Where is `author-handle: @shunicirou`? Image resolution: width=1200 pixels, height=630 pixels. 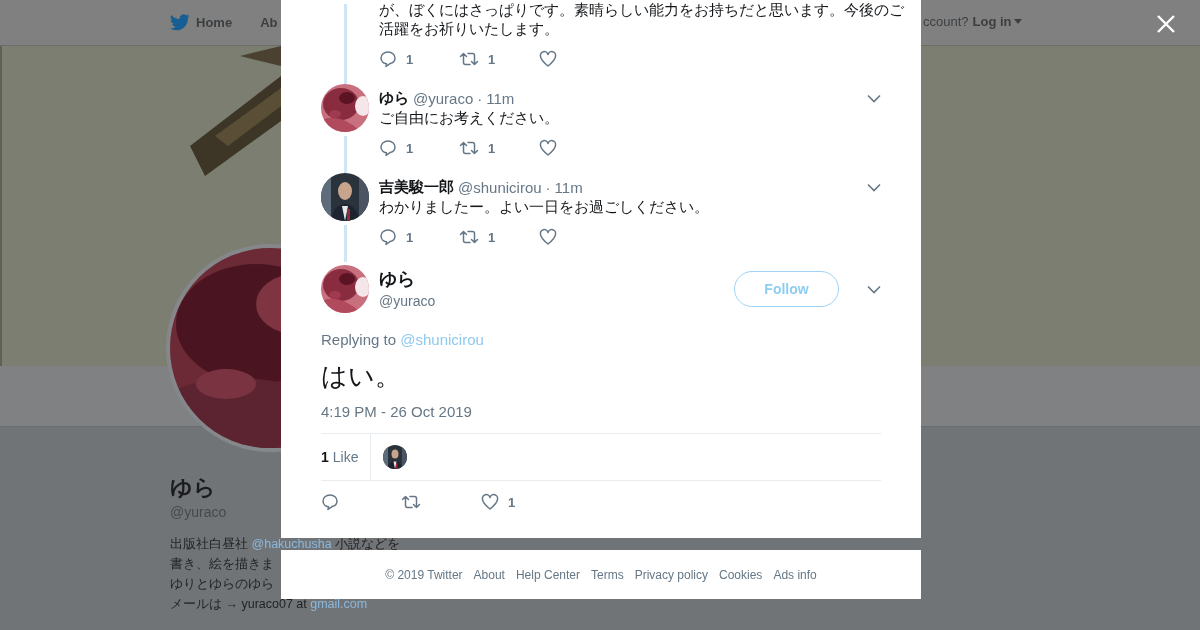
author-handle: @shunicirou is located at coordinates (500, 187).